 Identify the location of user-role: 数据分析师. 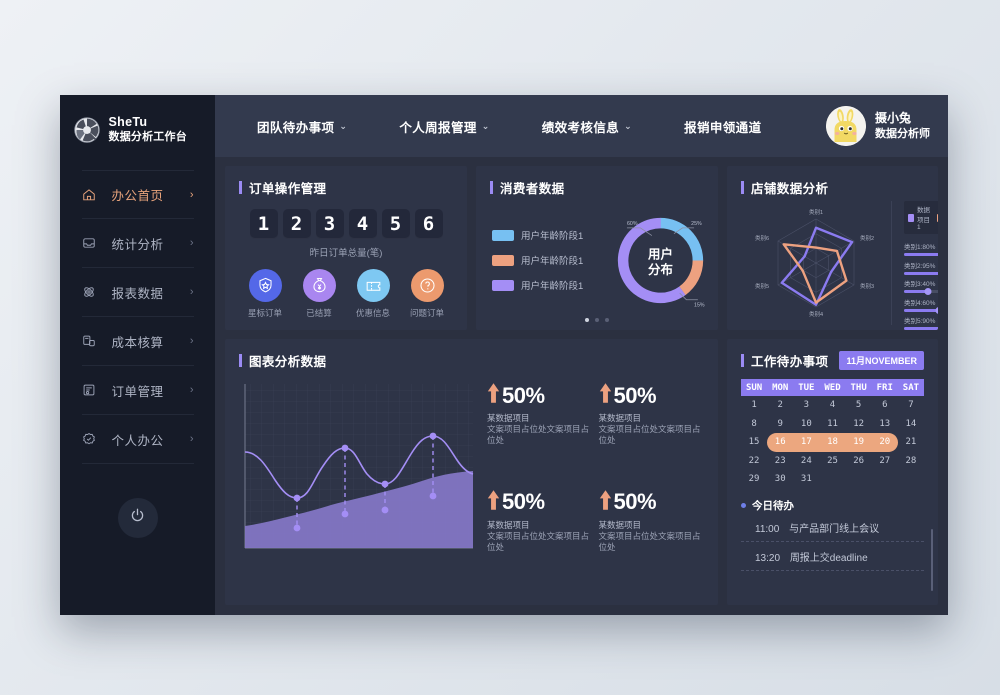
(902, 133).